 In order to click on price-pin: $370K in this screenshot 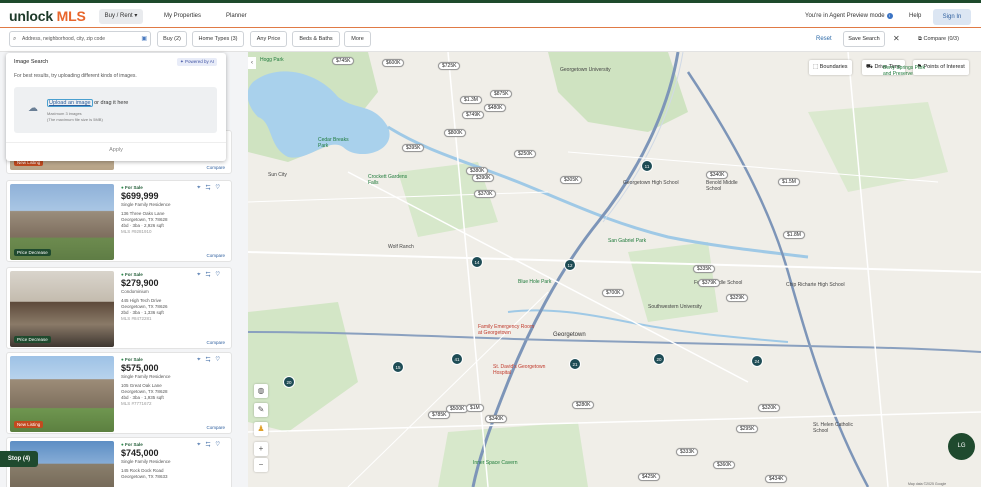, I will do `click(485, 194)`.